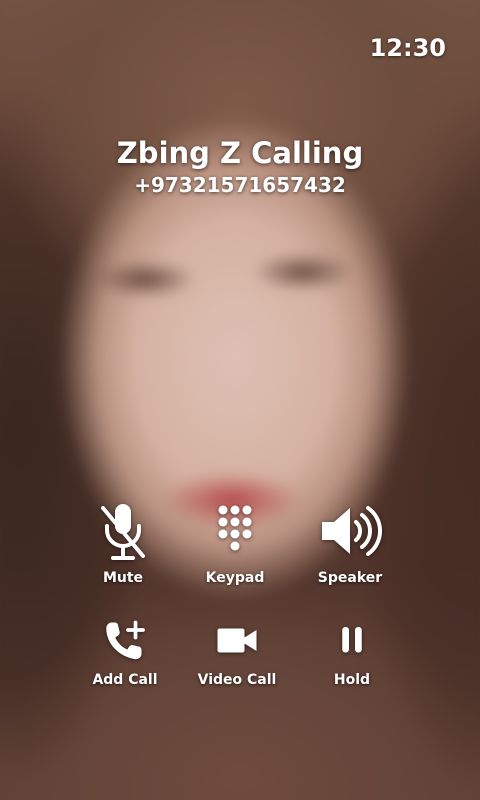  What do you see at coordinates (123, 532) in the screenshot?
I see `muted-microphone-icon` at bounding box center [123, 532].